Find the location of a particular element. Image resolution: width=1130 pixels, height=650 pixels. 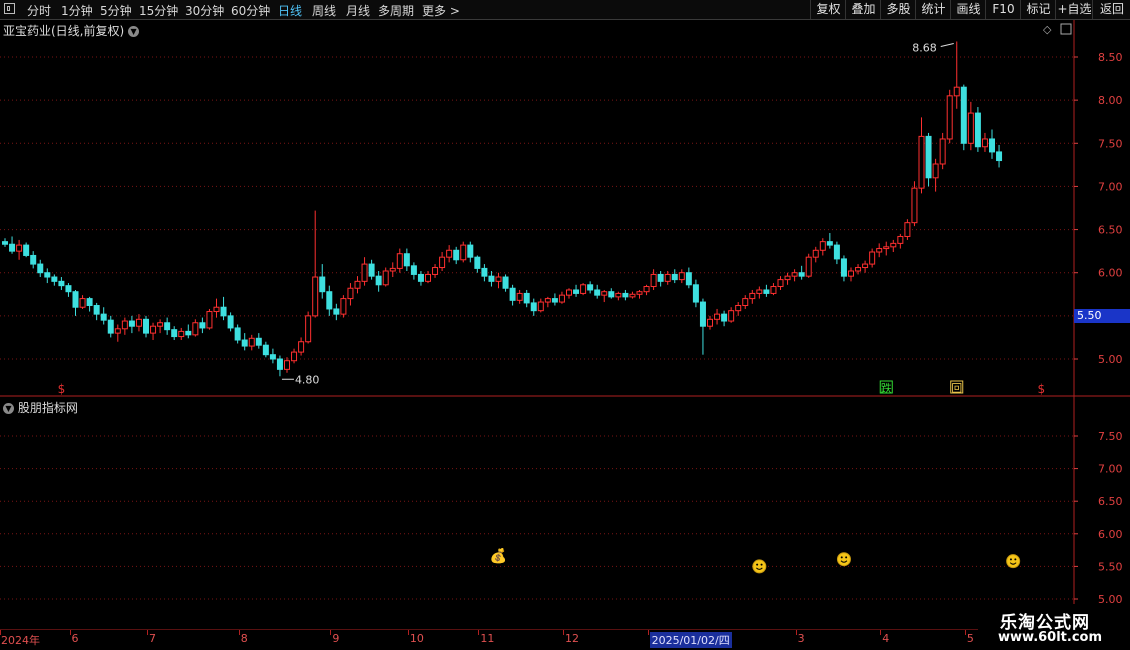

period-tab-7: 周线 is located at coordinates (324, 10).